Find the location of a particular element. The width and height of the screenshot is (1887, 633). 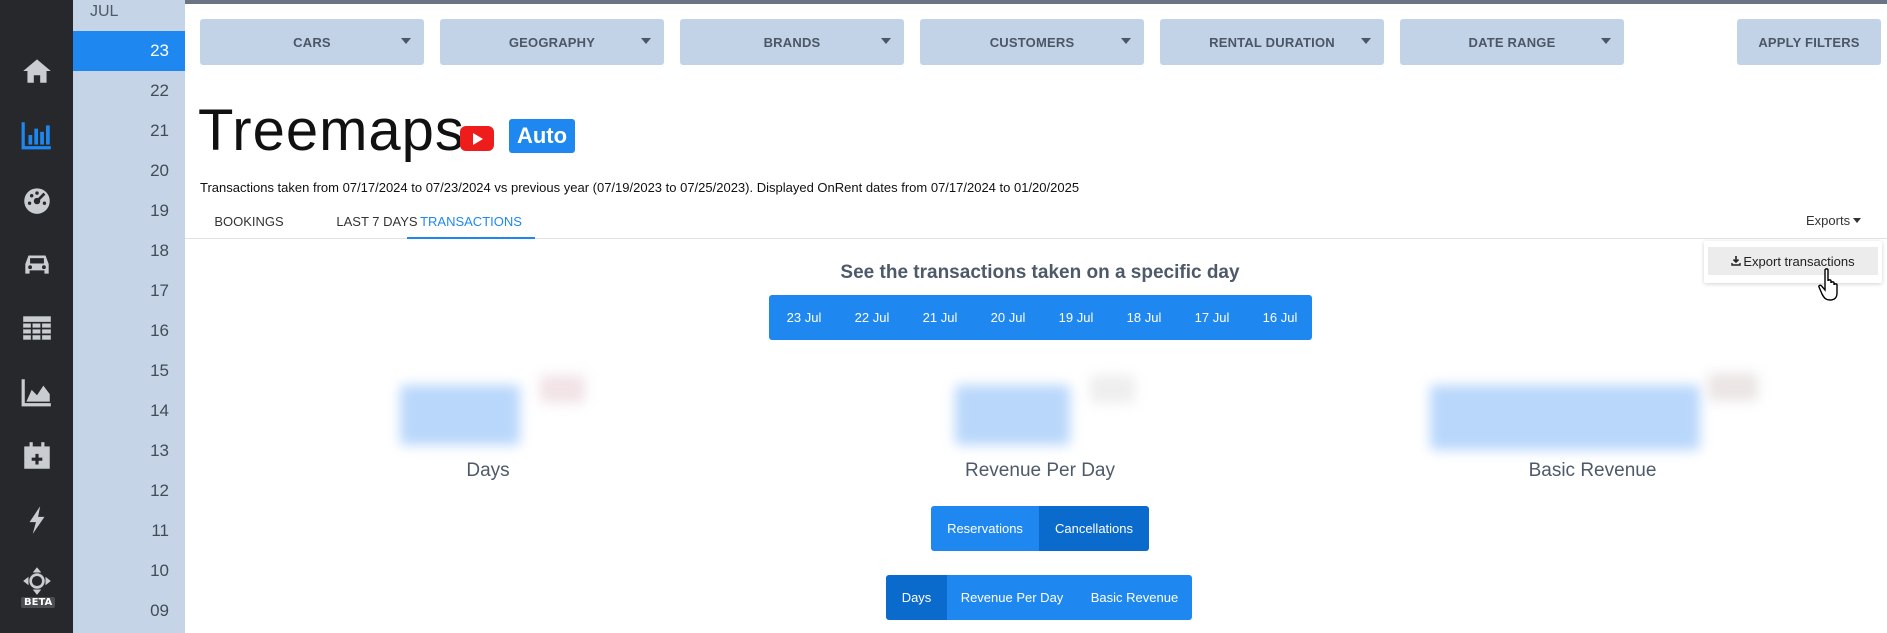

top-border is located at coordinates (1036, 2).